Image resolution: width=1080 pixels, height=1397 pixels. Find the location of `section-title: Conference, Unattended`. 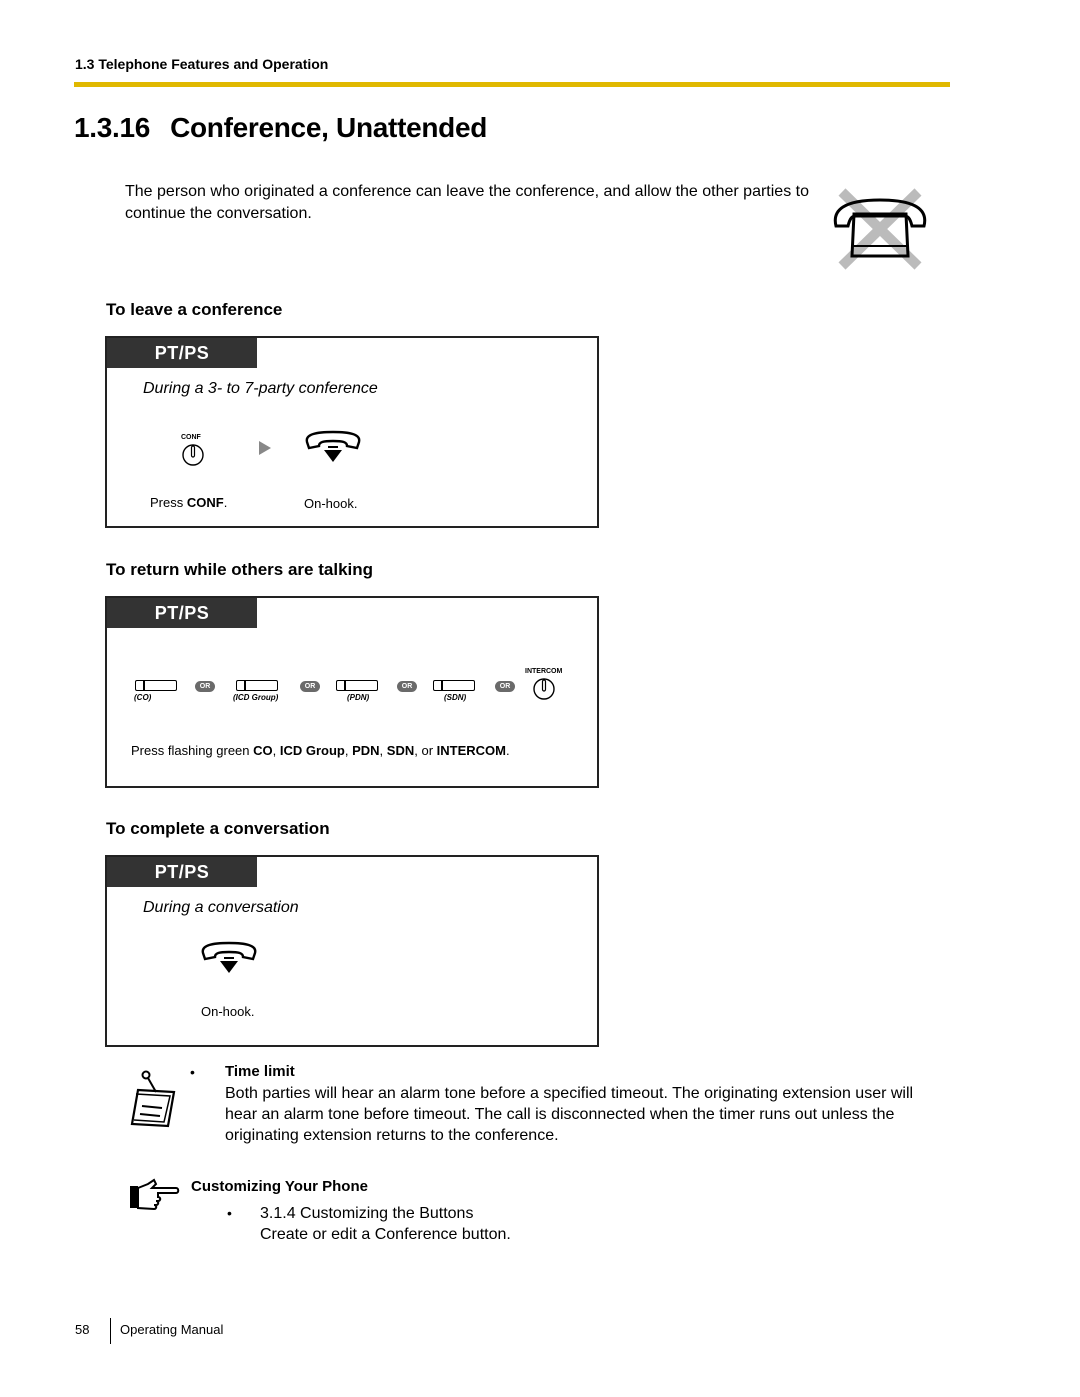

section-title: Conference, Unattended is located at coordinates (329, 127).